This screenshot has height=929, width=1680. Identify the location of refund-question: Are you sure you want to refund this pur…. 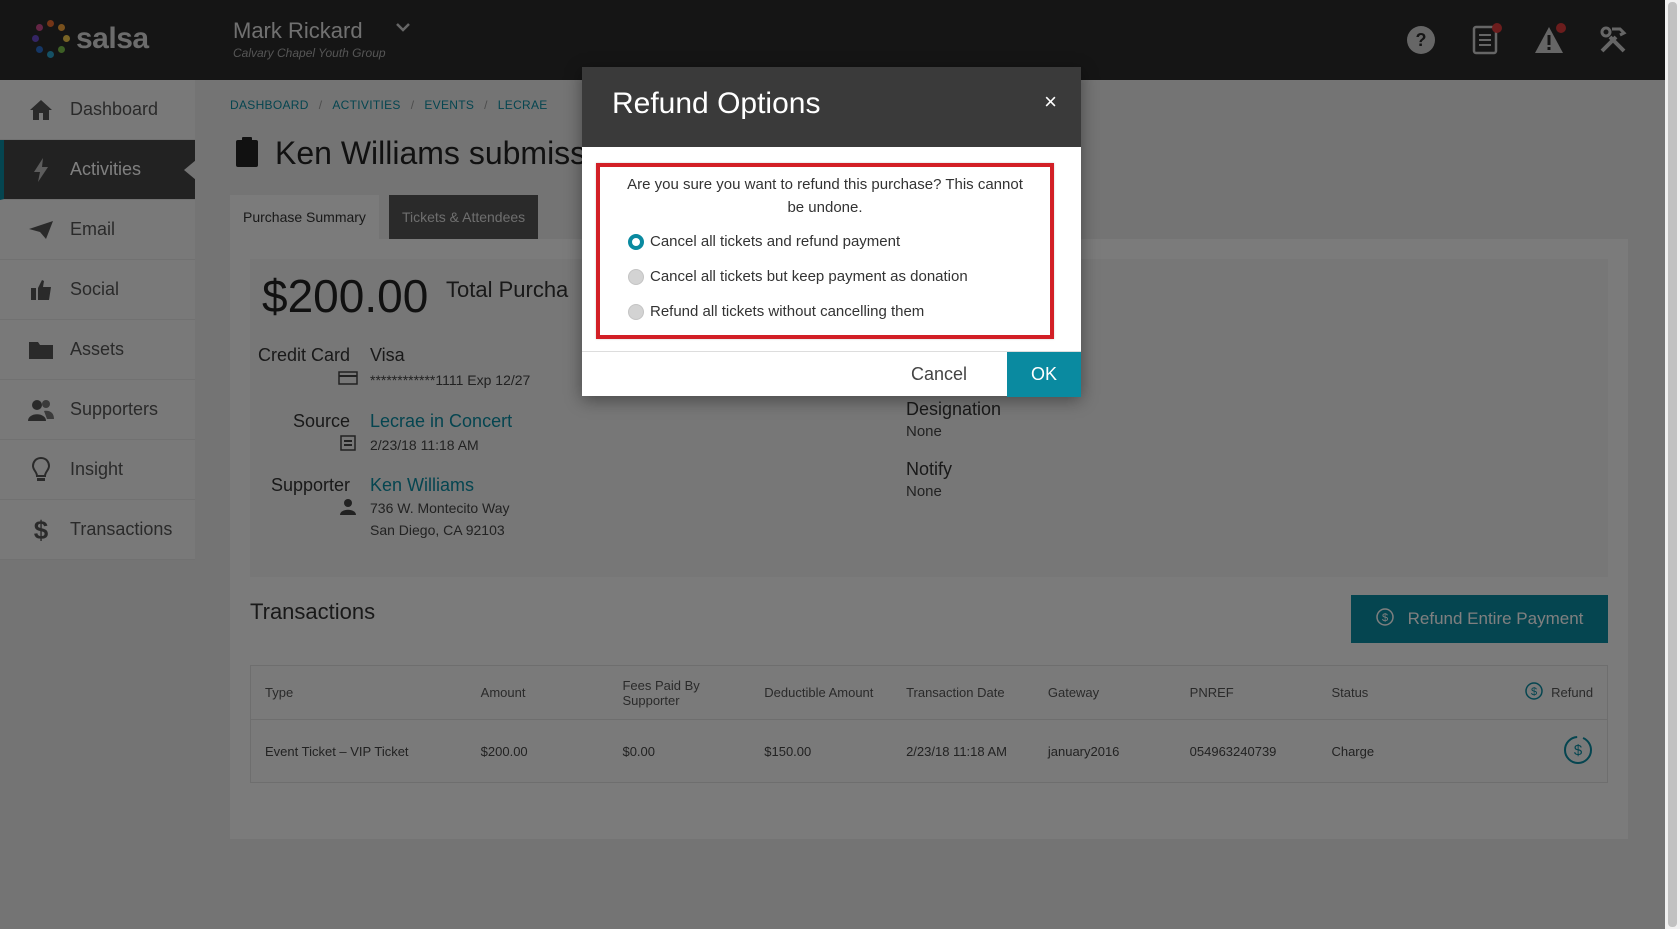
(825, 196).